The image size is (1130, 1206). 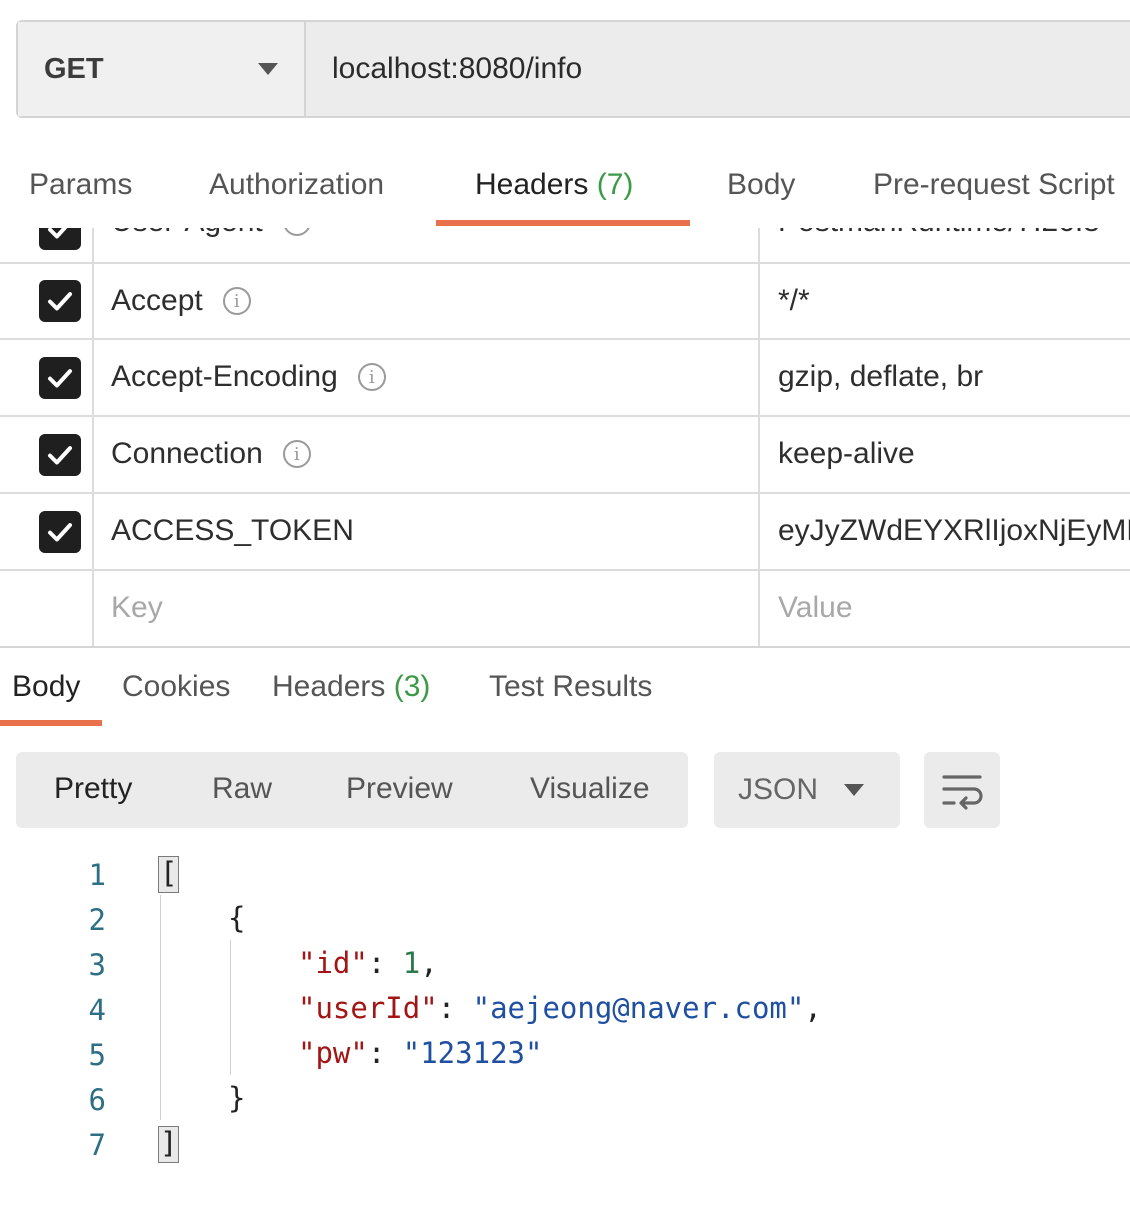 What do you see at coordinates (420, 1053) in the screenshot?
I see `code-line: "pw": "123123"` at bounding box center [420, 1053].